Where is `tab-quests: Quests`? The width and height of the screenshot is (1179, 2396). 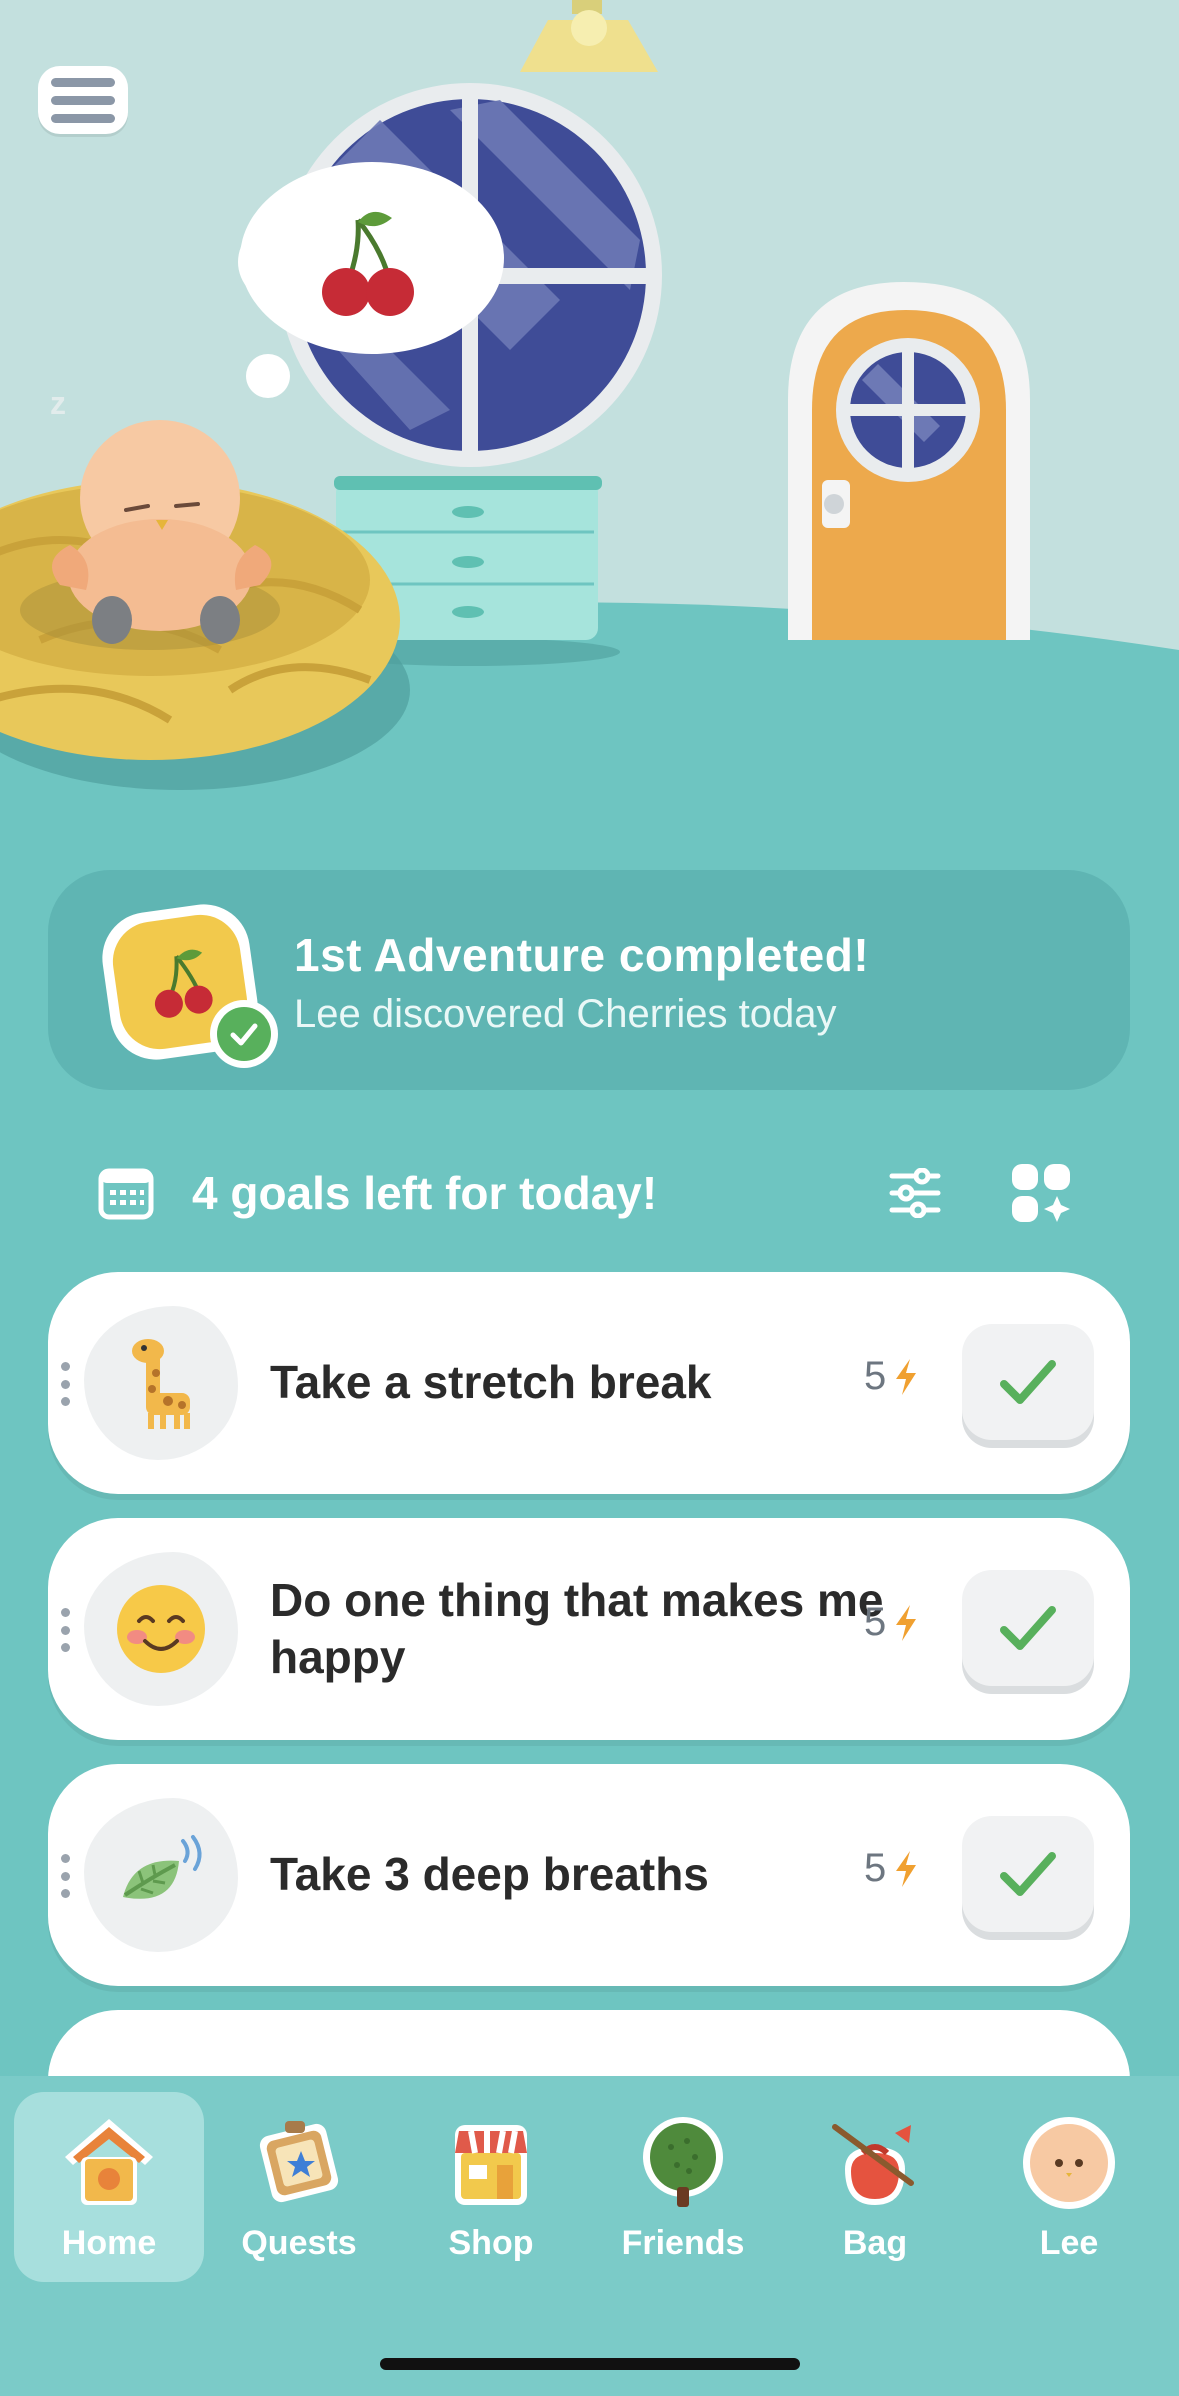 tab-quests: Quests is located at coordinates (299, 2187).